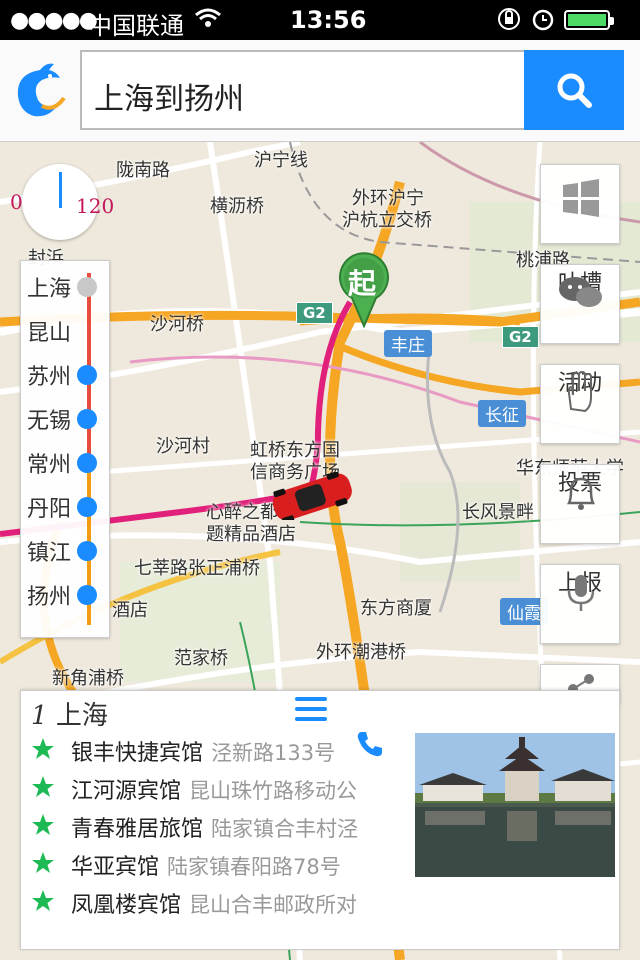 This screenshot has width=640, height=960. I want to click on search-icon, so click(574, 90).